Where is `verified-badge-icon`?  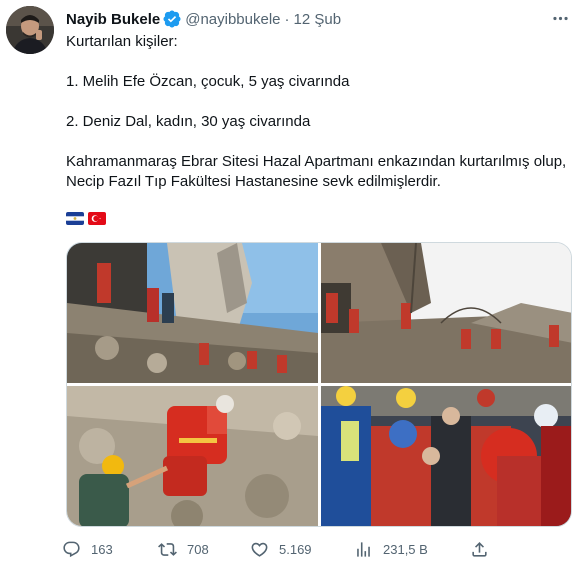 verified-badge-icon is located at coordinates (172, 19).